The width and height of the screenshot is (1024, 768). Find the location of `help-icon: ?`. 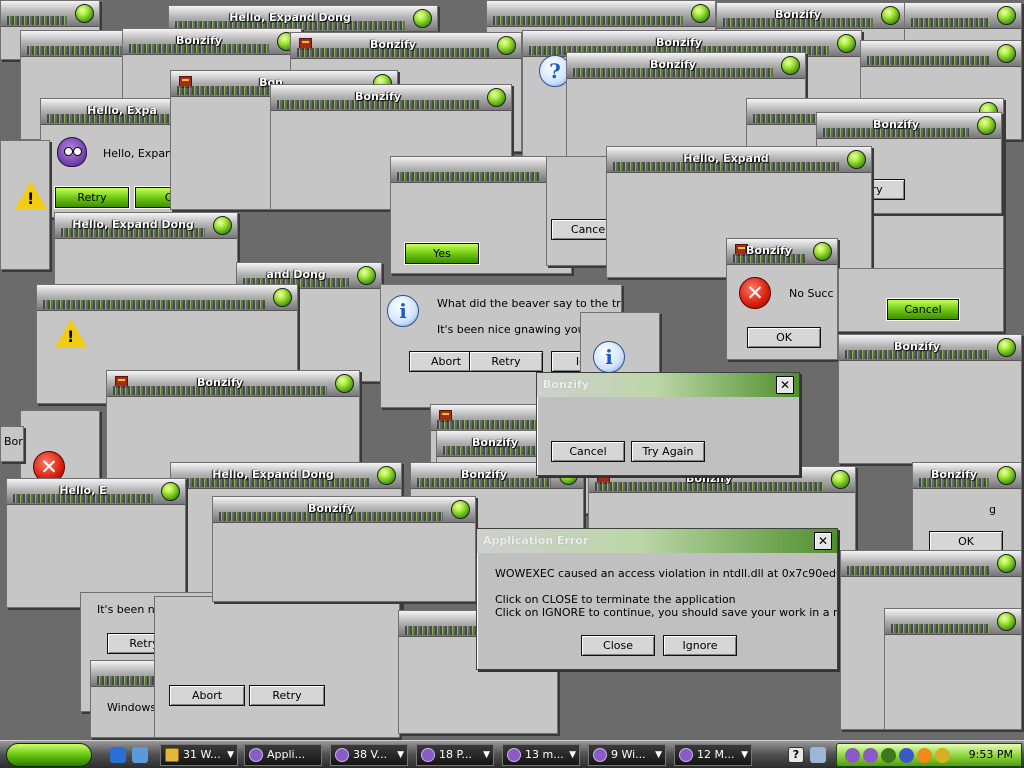

help-icon: ? is located at coordinates (796, 755).